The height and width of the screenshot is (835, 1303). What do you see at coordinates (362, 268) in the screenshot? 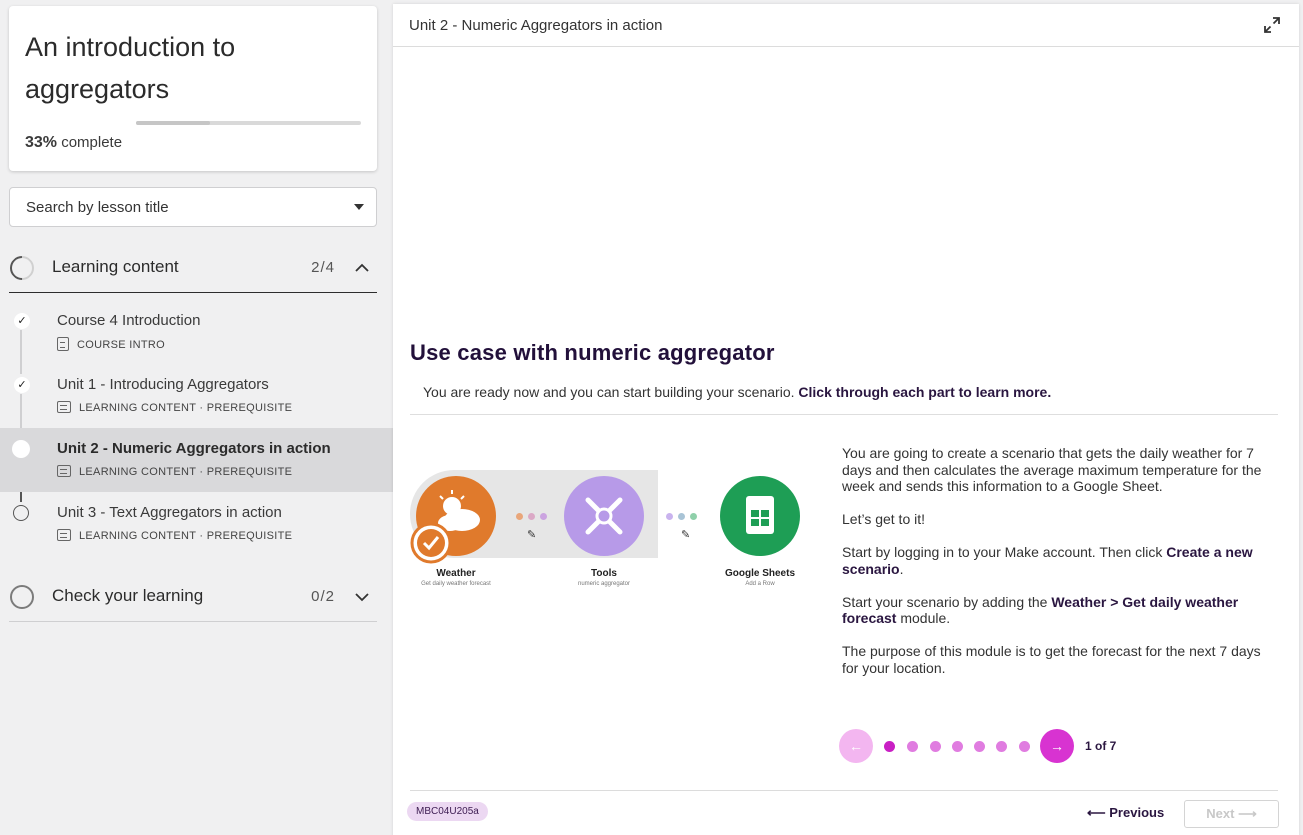
I see `chevron-up-icon` at bounding box center [362, 268].